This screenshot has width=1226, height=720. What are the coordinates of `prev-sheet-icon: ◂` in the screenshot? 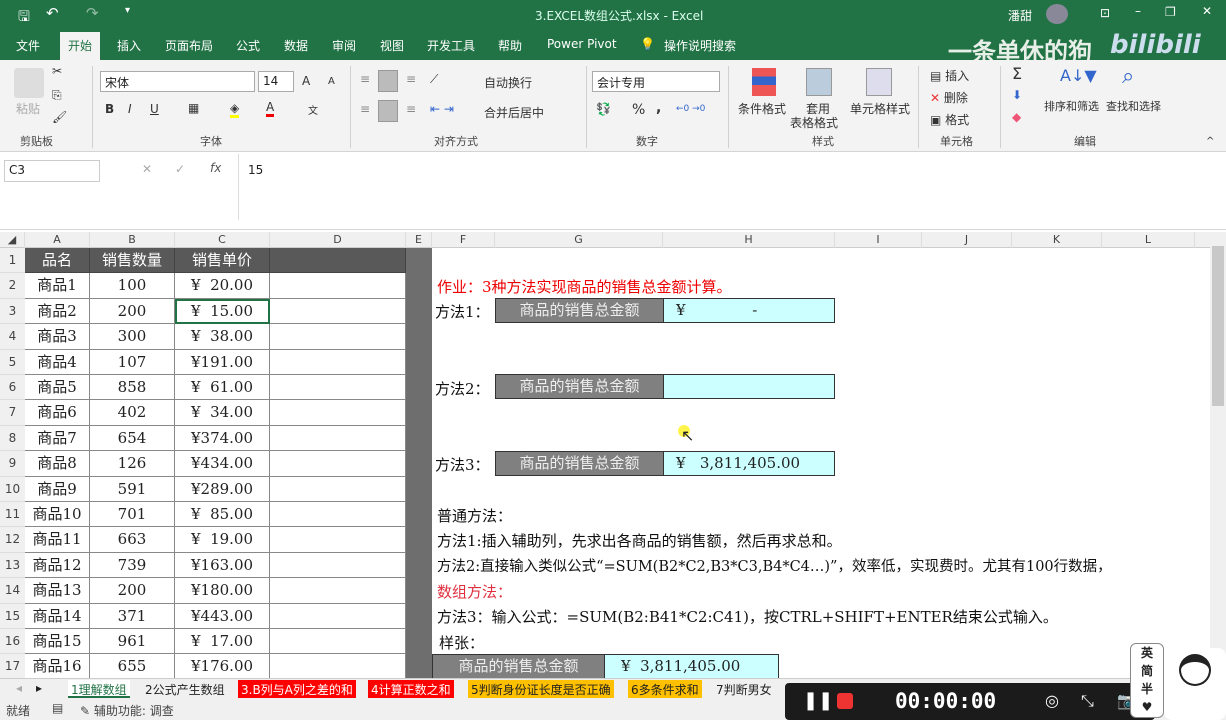 It's located at (19, 688).